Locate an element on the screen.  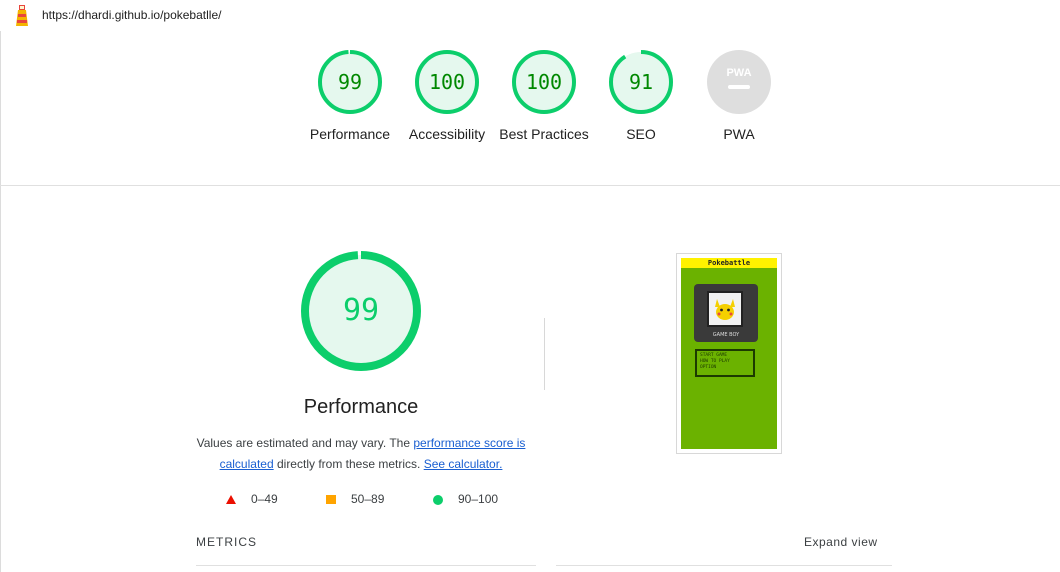
gauge-label: SEO is located at coordinates (641, 134).